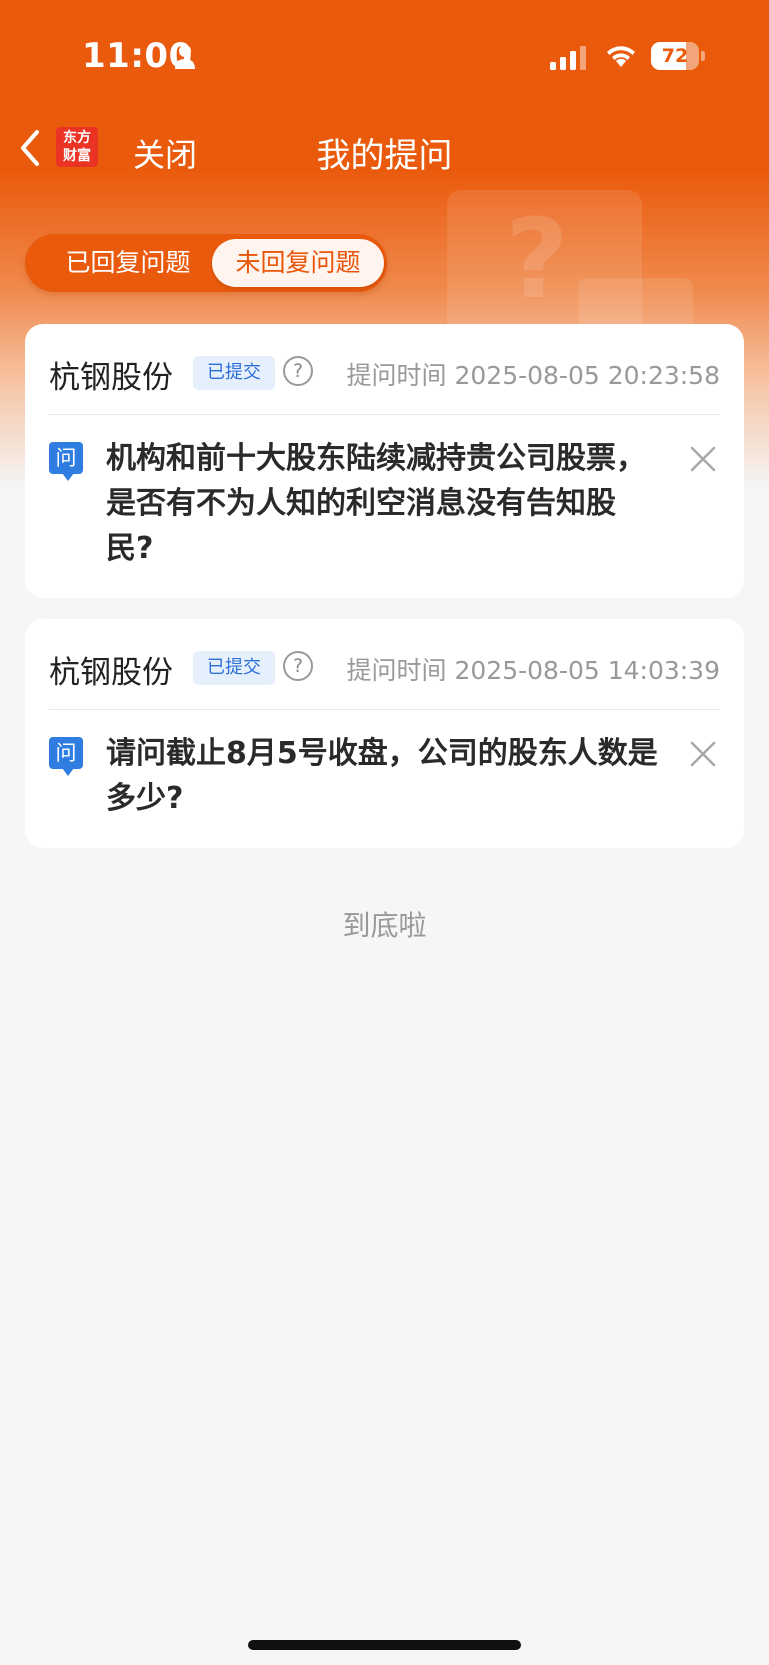 Image resolution: width=769 pixels, height=1665 pixels. I want to click on question-text: 机构和前十大股东陆续减持贵公司股票，是否有不为人知的利空消息没有告知股民?, so click(376, 503).